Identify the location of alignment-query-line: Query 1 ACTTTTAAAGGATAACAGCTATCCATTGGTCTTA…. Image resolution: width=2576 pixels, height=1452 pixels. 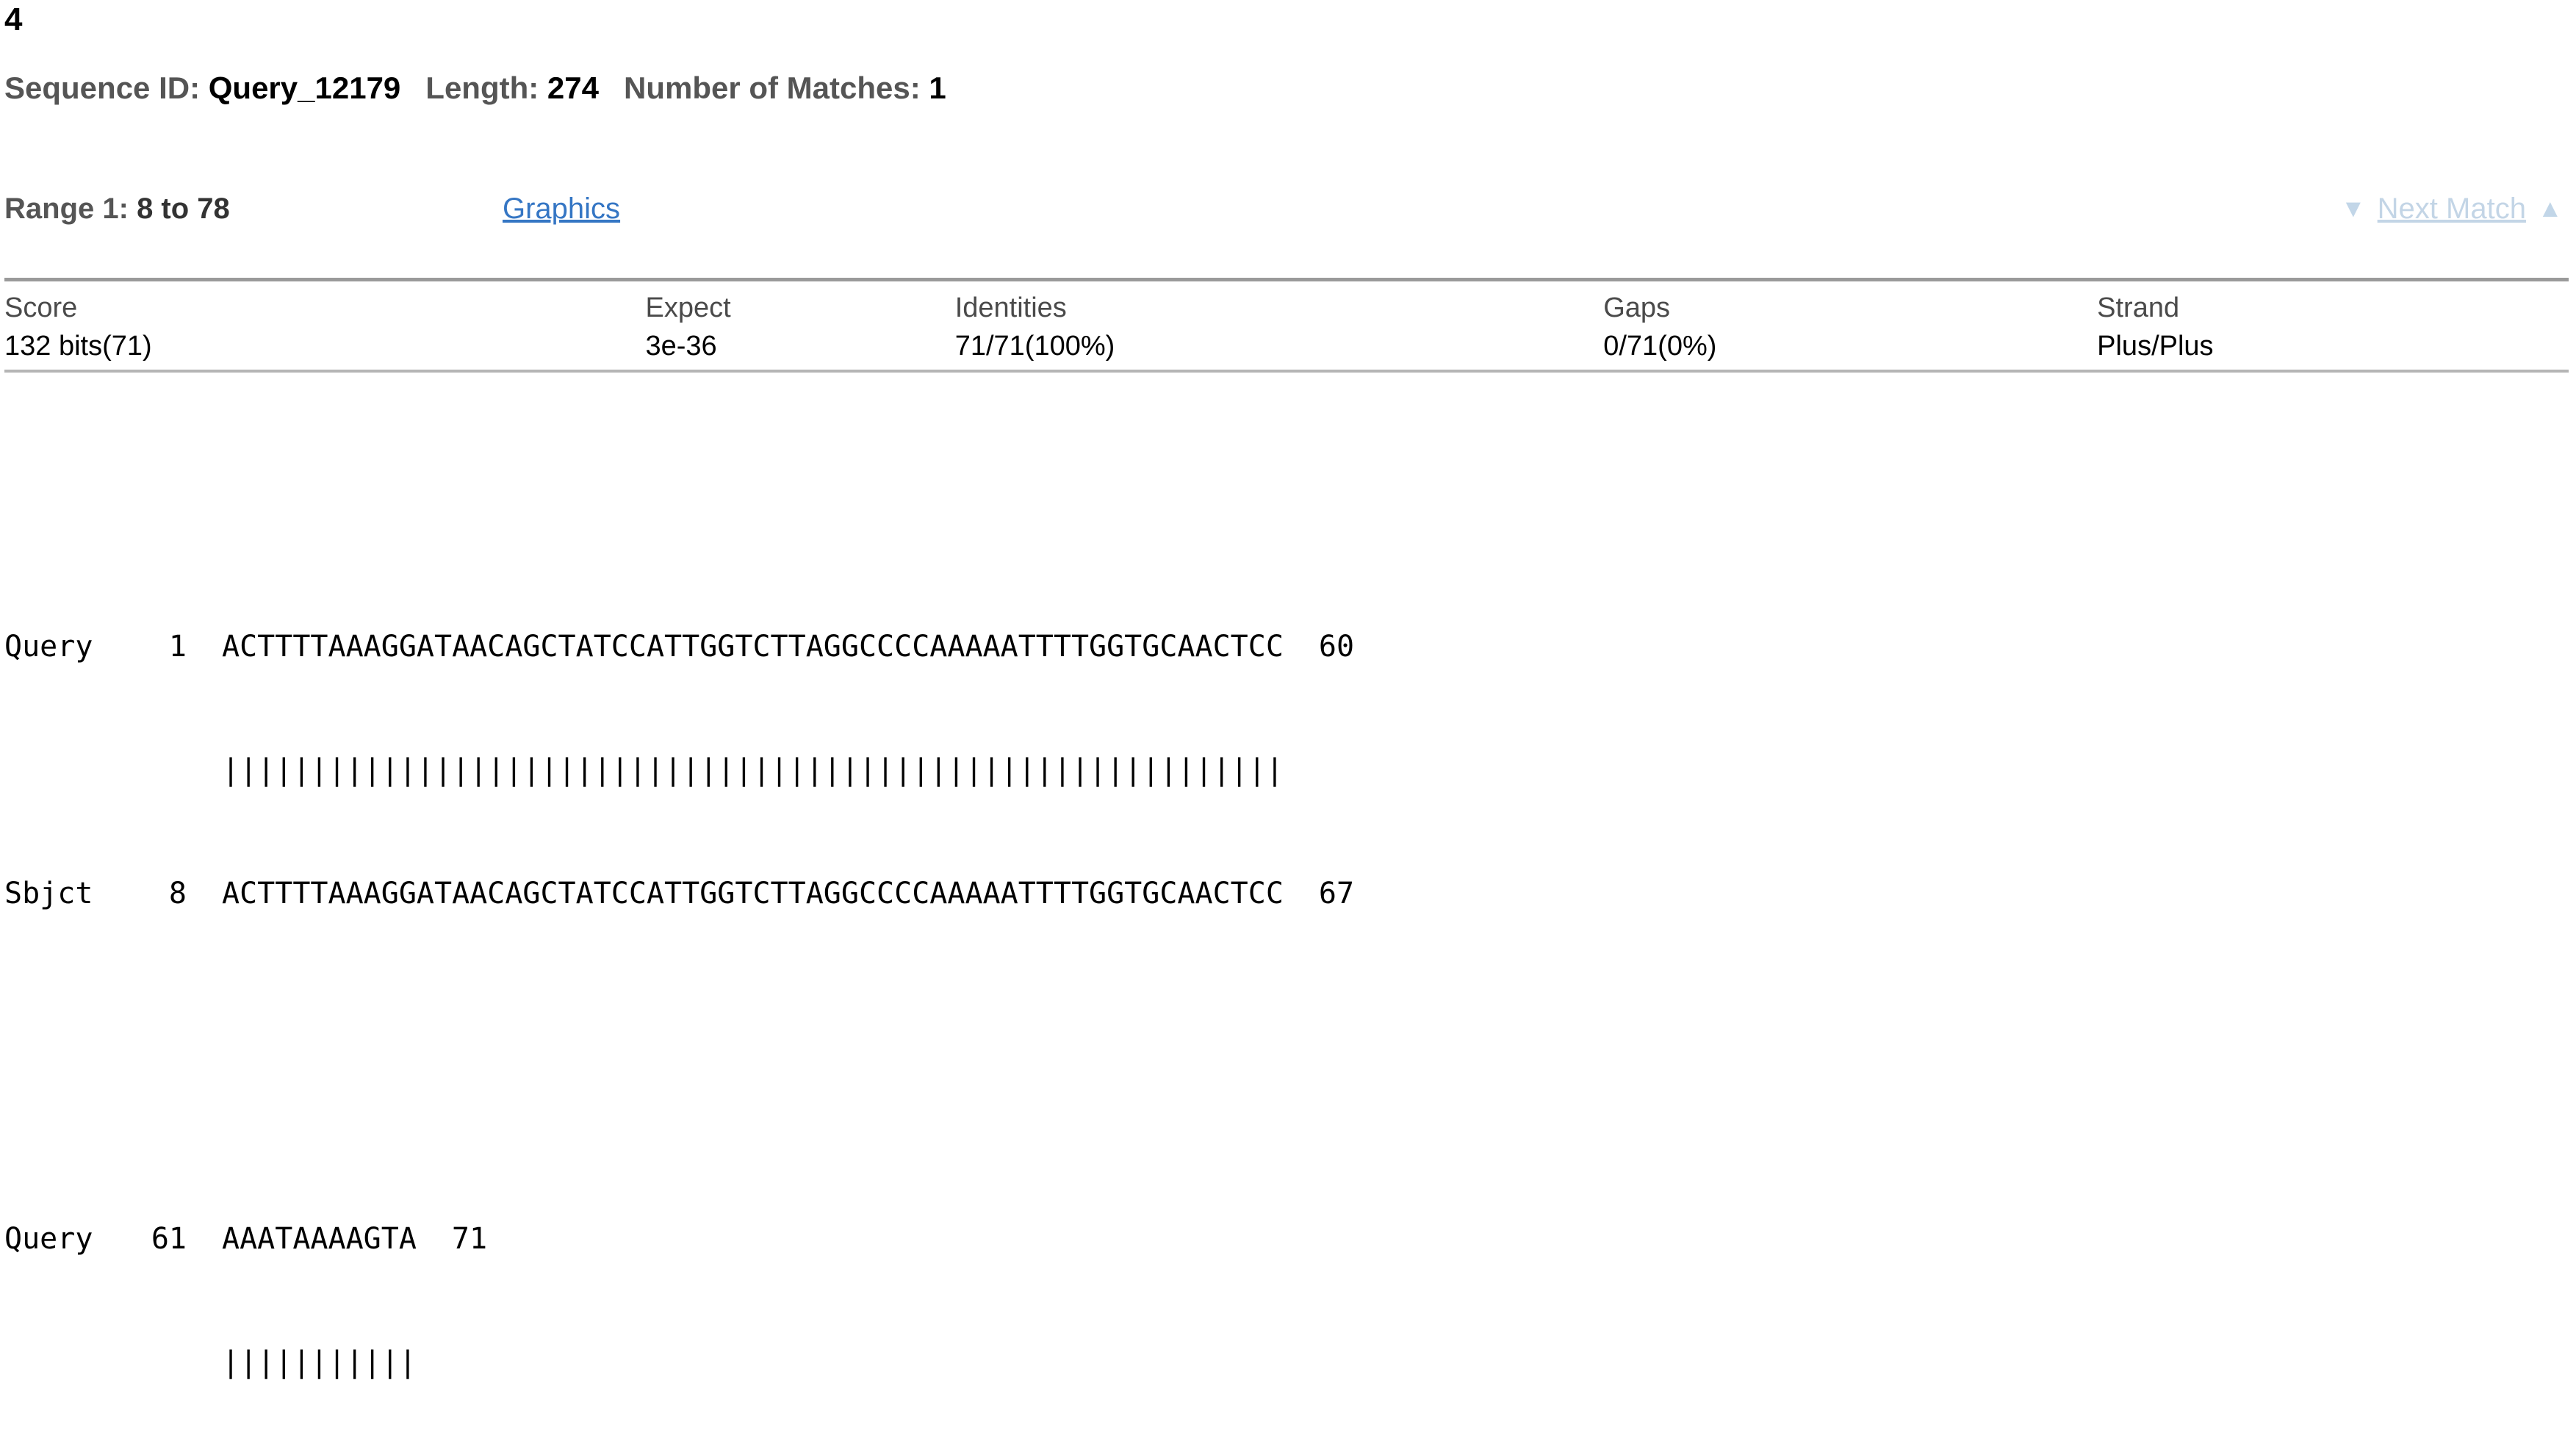
(679, 646).